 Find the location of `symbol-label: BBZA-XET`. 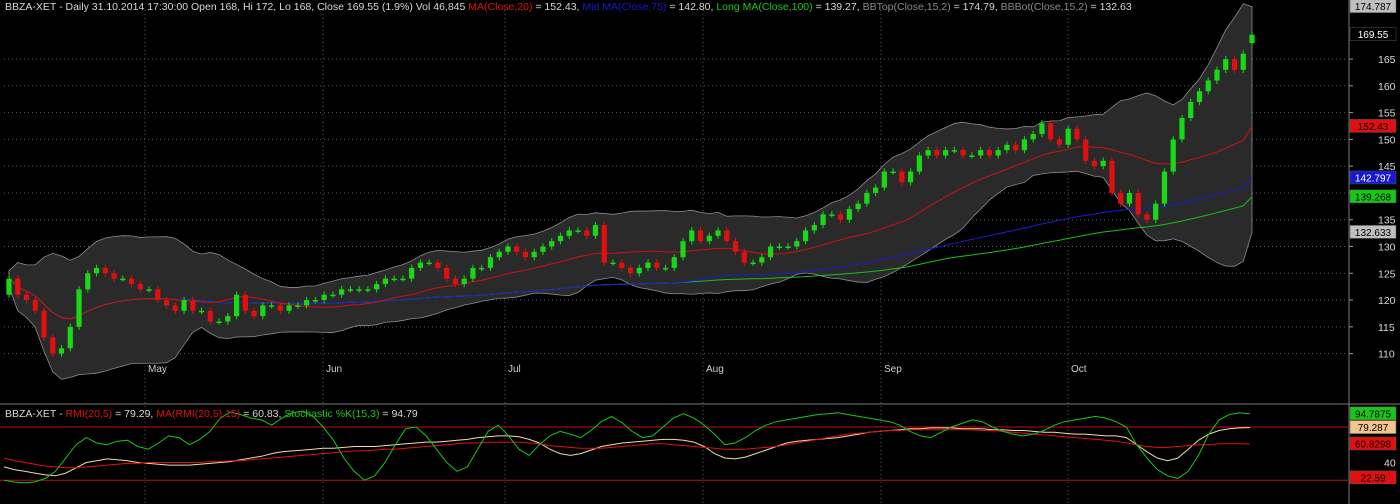

symbol-label: BBZA-XET is located at coordinates (31, 7).